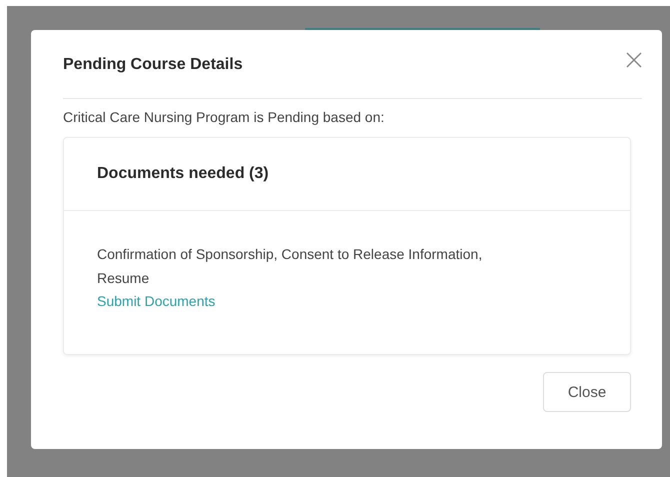 This screenshot has height=477, width=670. Describe the element at coordinates (153, 65) in the screenshot. I see `dialog-title: Pending Course Details` at that location.